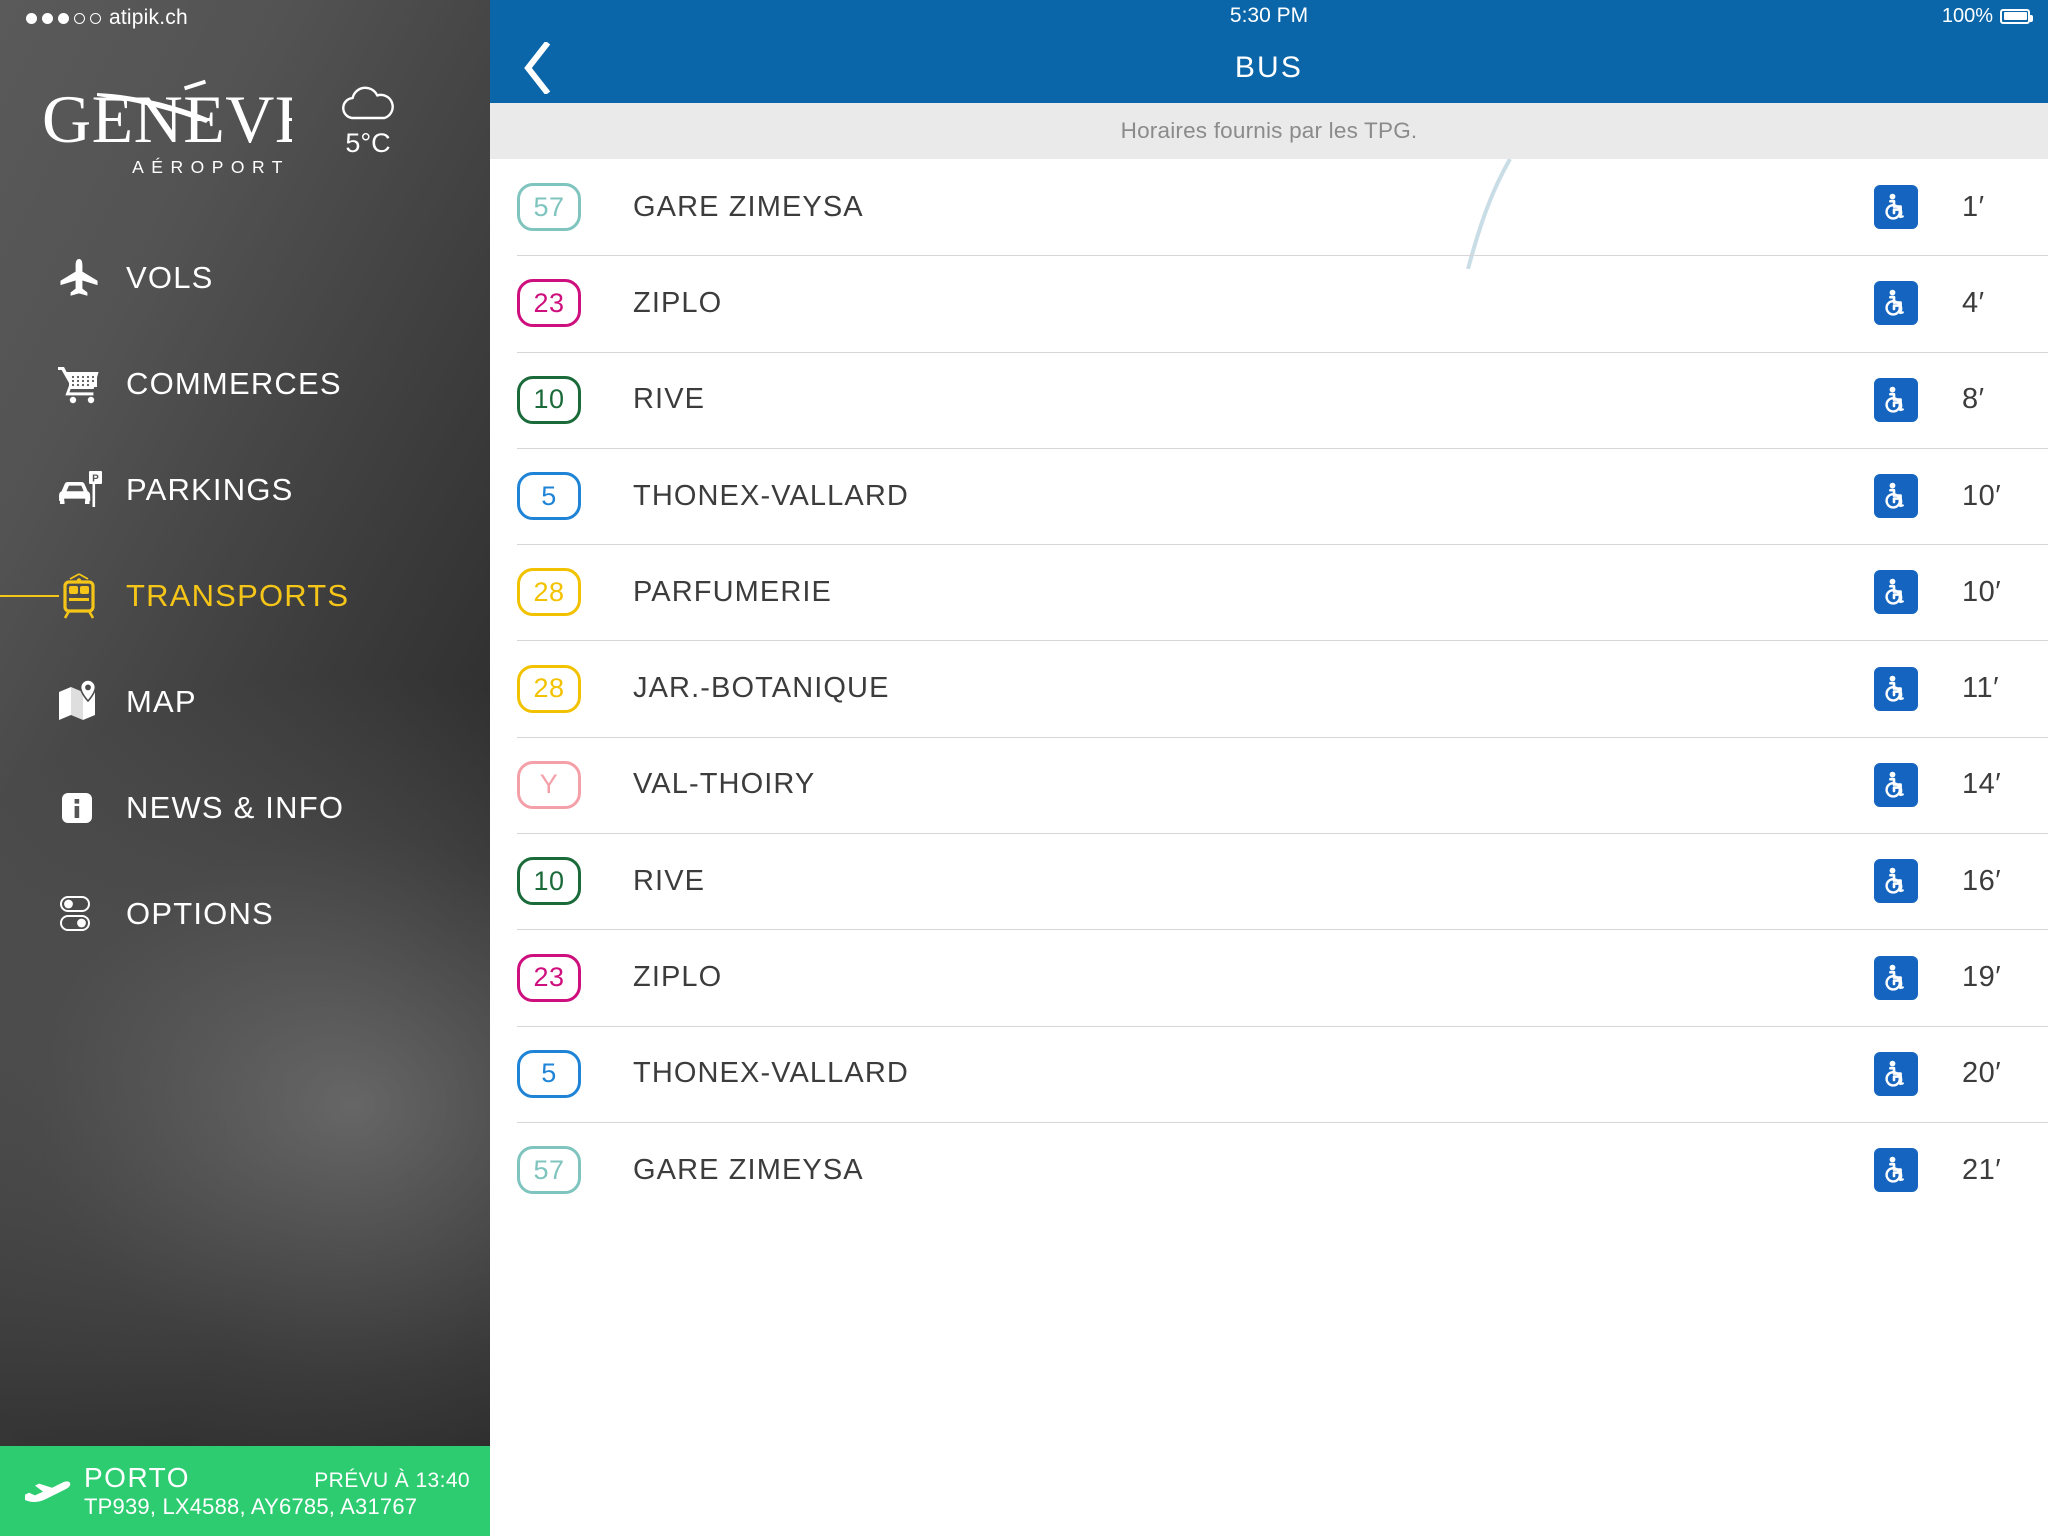 This screenshot has height=1536, width=2048. What do you see at coordinates (251, 1506) in the screenshot?
I see `flight-codes: TP939, LX4588, AY6785, A31767` at bounding box center [251, 1506].